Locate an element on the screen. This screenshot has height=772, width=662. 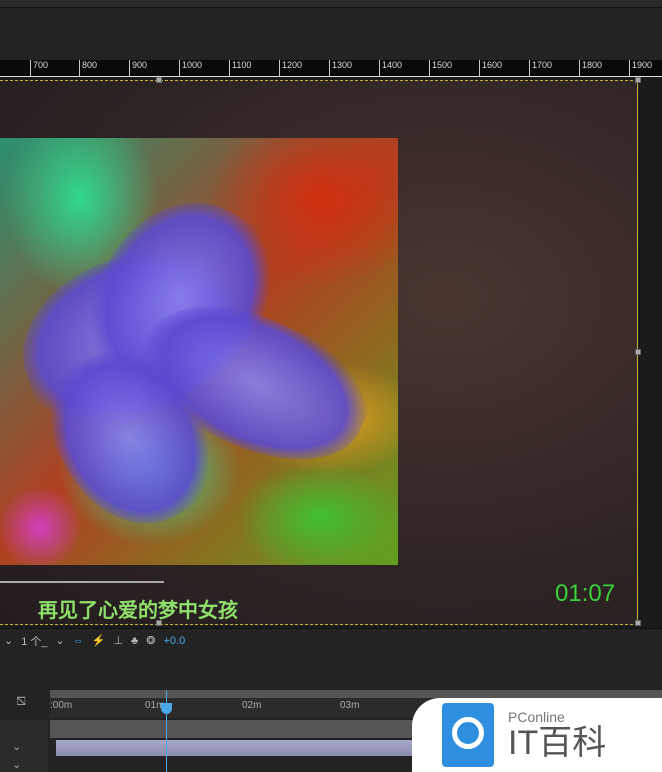
timeline-icon: ⊥ is located at coordinates (118, 640).